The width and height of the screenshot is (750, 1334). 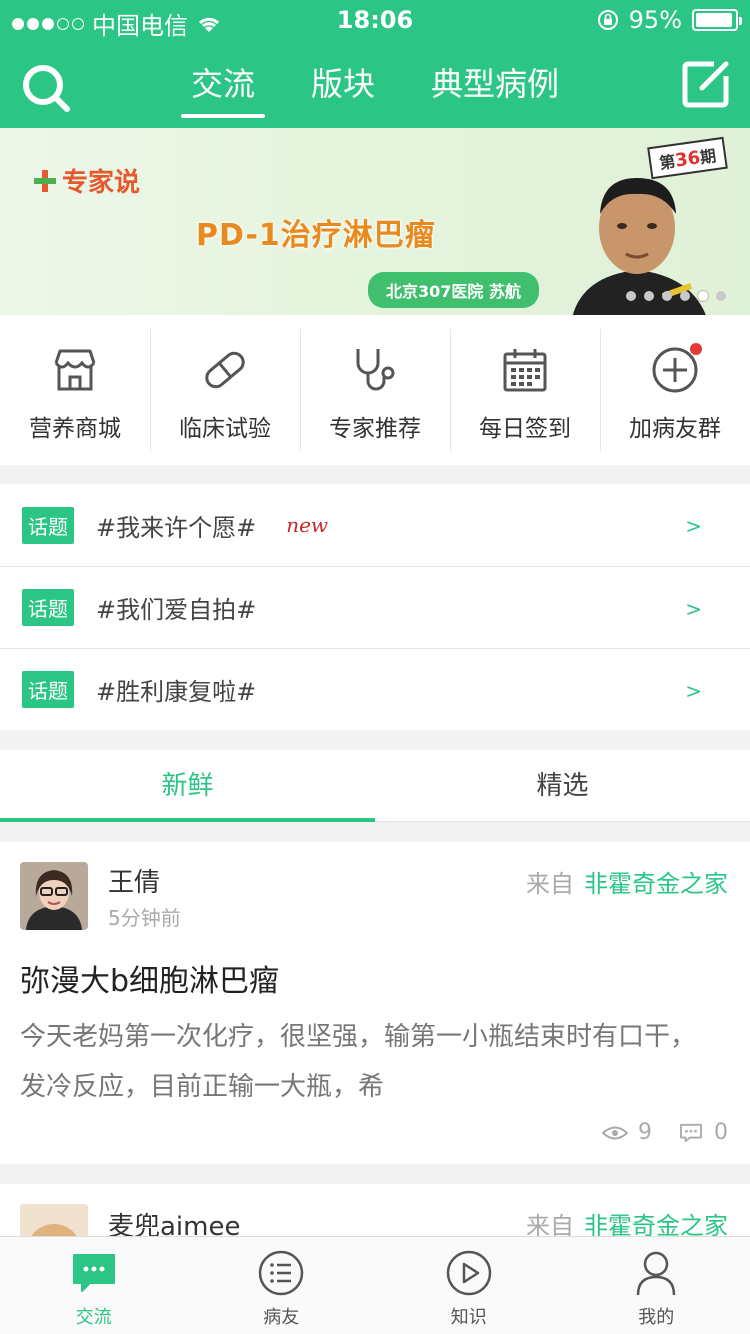 I want to click on pager-dot-active, so click(x=703, y=296).